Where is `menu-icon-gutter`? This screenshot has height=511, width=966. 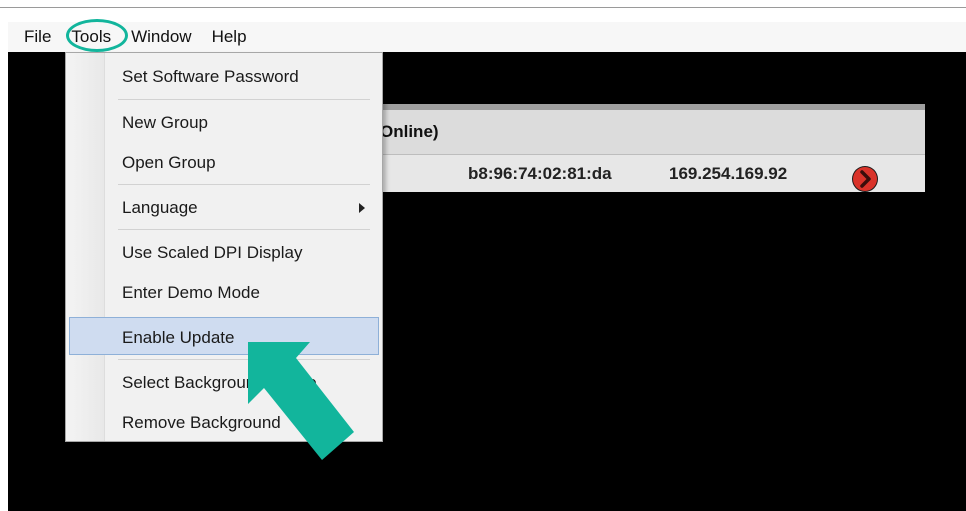 menu-icon-gutter is located at coordinates (85, 247).